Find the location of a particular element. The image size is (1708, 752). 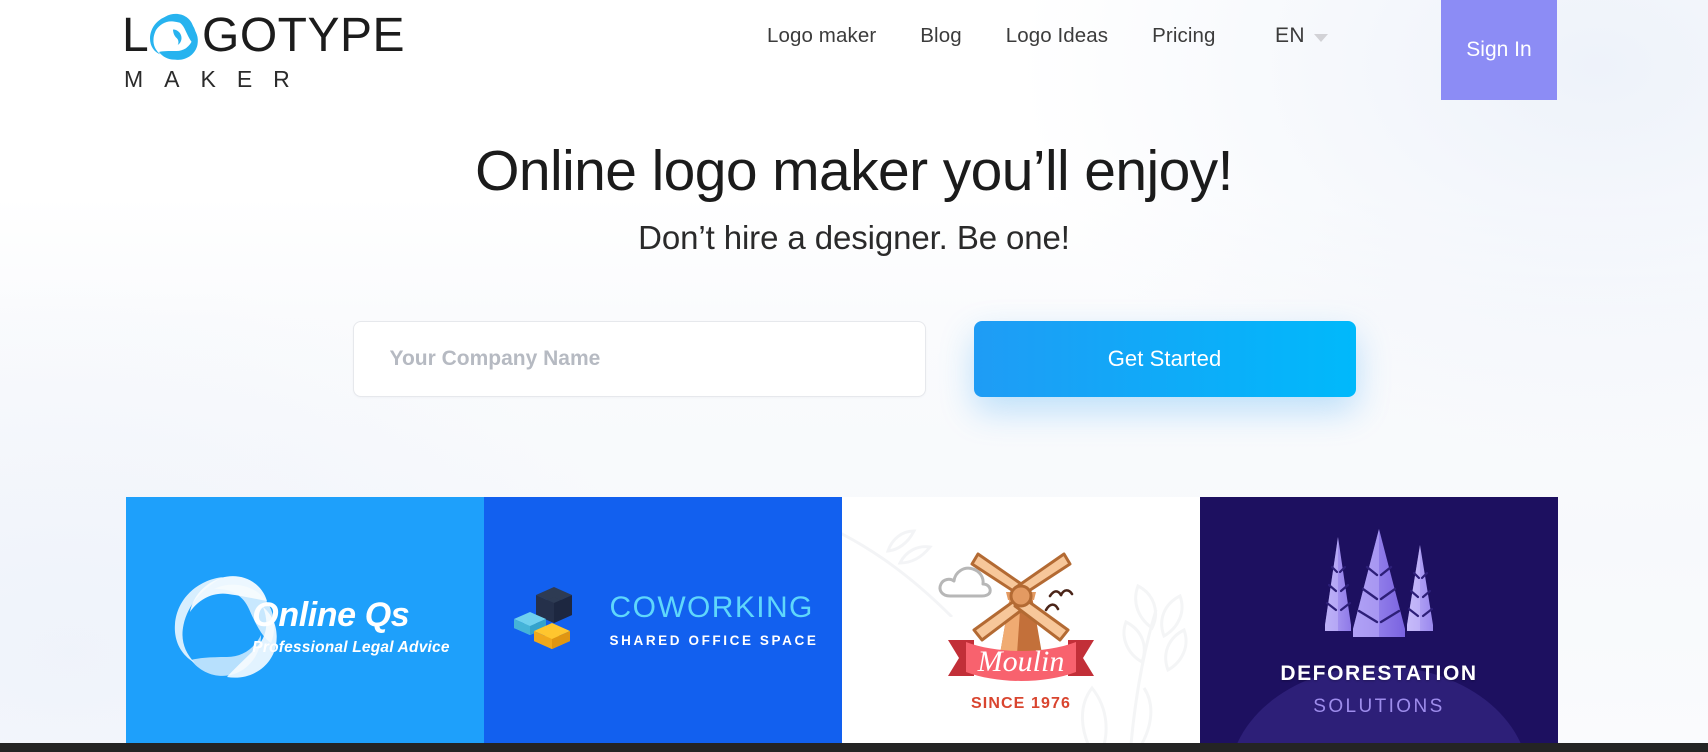

main-navigation: Logo maker Blog Logo Ideas Pricing is located at coordinates (991, 36).